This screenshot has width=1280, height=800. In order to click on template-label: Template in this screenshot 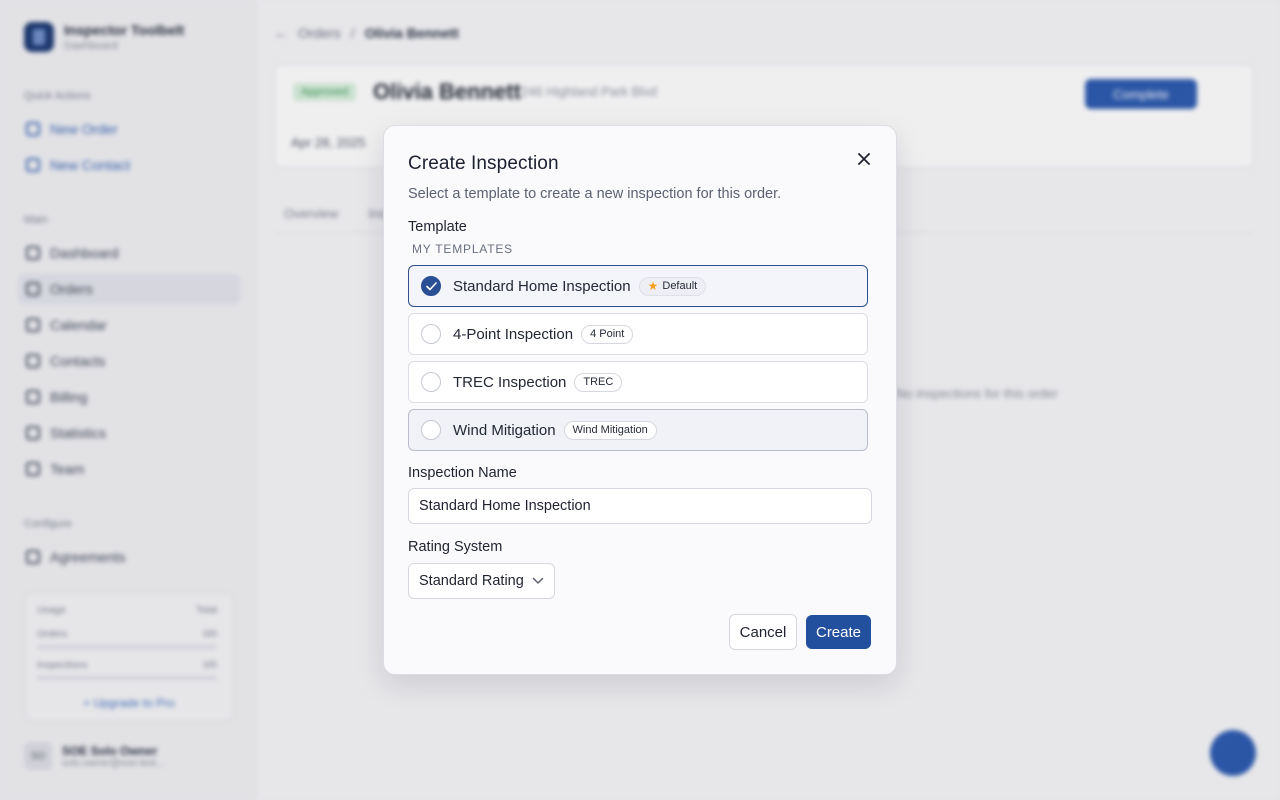, I will do `click(437, 227)`.